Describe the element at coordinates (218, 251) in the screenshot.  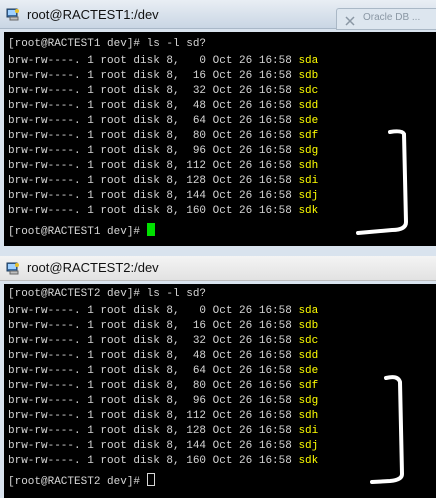
I see `window-gap` at that location.